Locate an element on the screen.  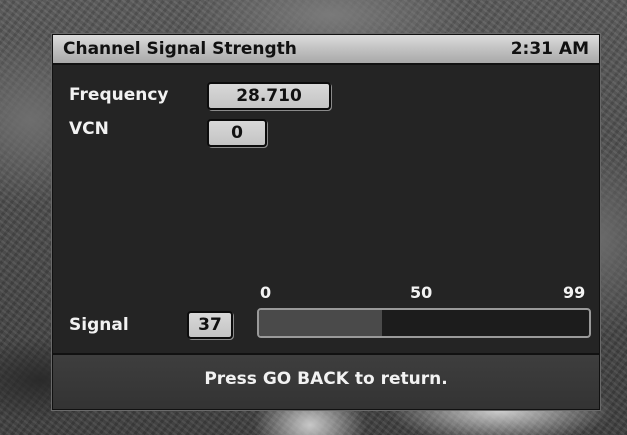
panel-title: Channel Signal Strength is located at coordinates (180, 49).